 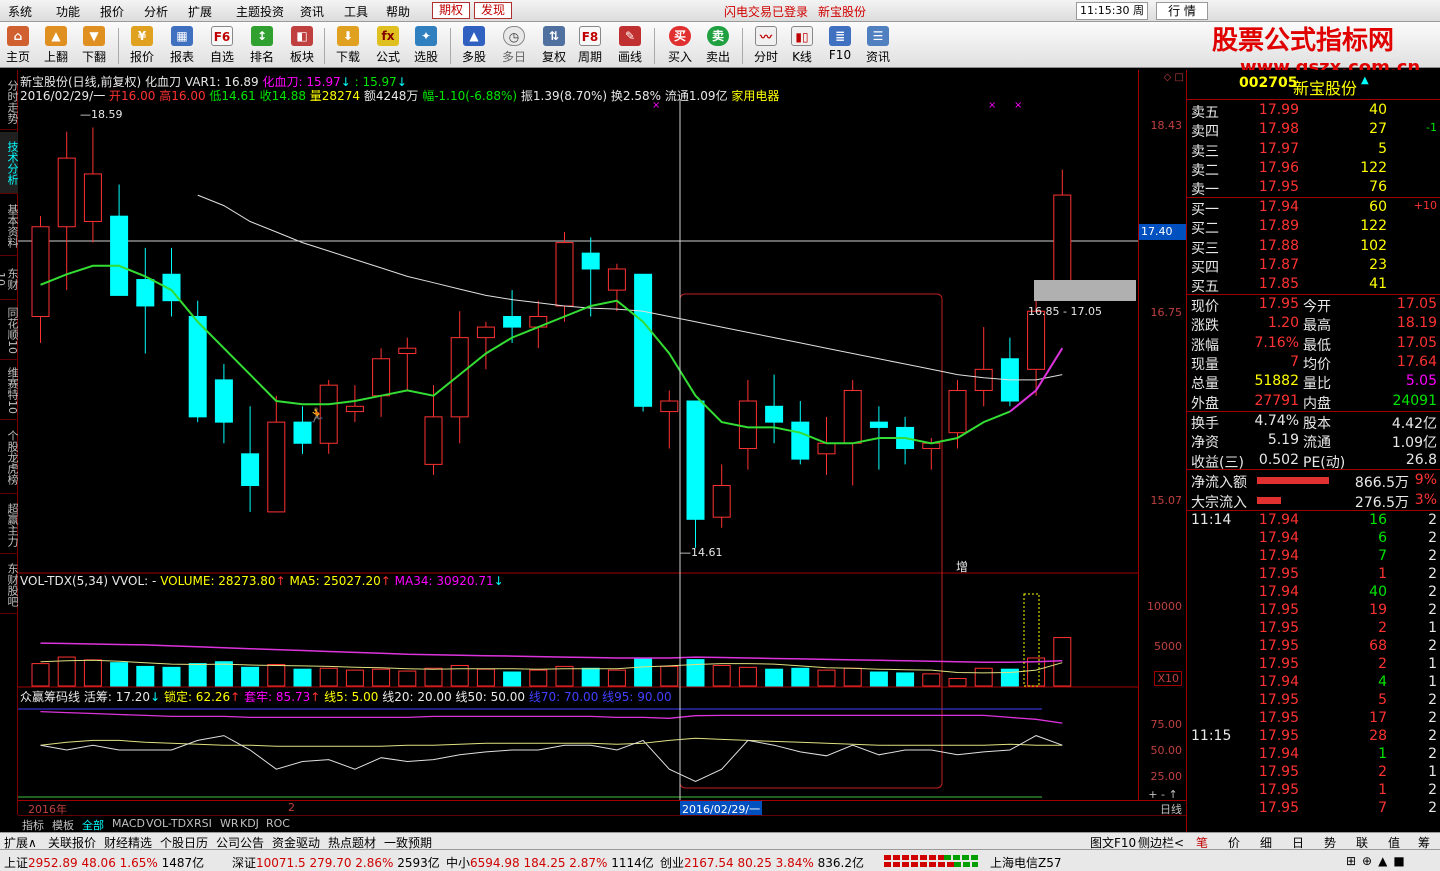 What do you see at coordinates (802, 46) in the screenshot?
I see `kline-button: ▮▯ K线` at bounding box center [802, 46].